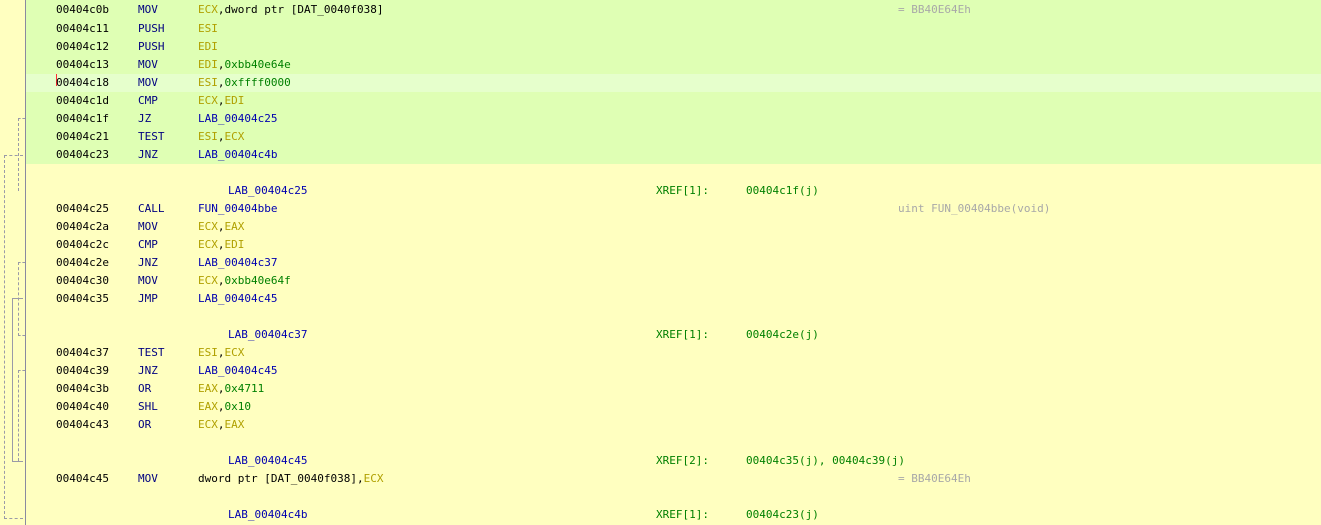  I want to click on code-label: LAB_00404c37, so click(267, 335).